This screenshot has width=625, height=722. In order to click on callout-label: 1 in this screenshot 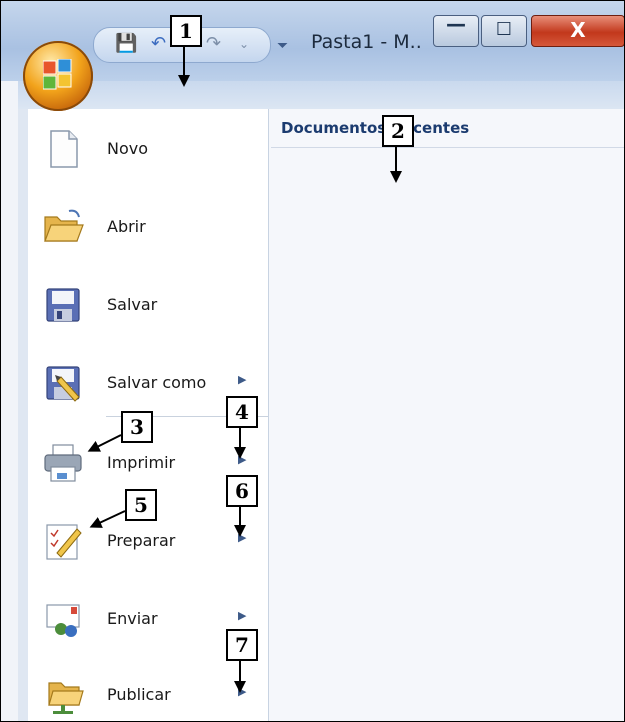, I will do `click(186, 31)`.